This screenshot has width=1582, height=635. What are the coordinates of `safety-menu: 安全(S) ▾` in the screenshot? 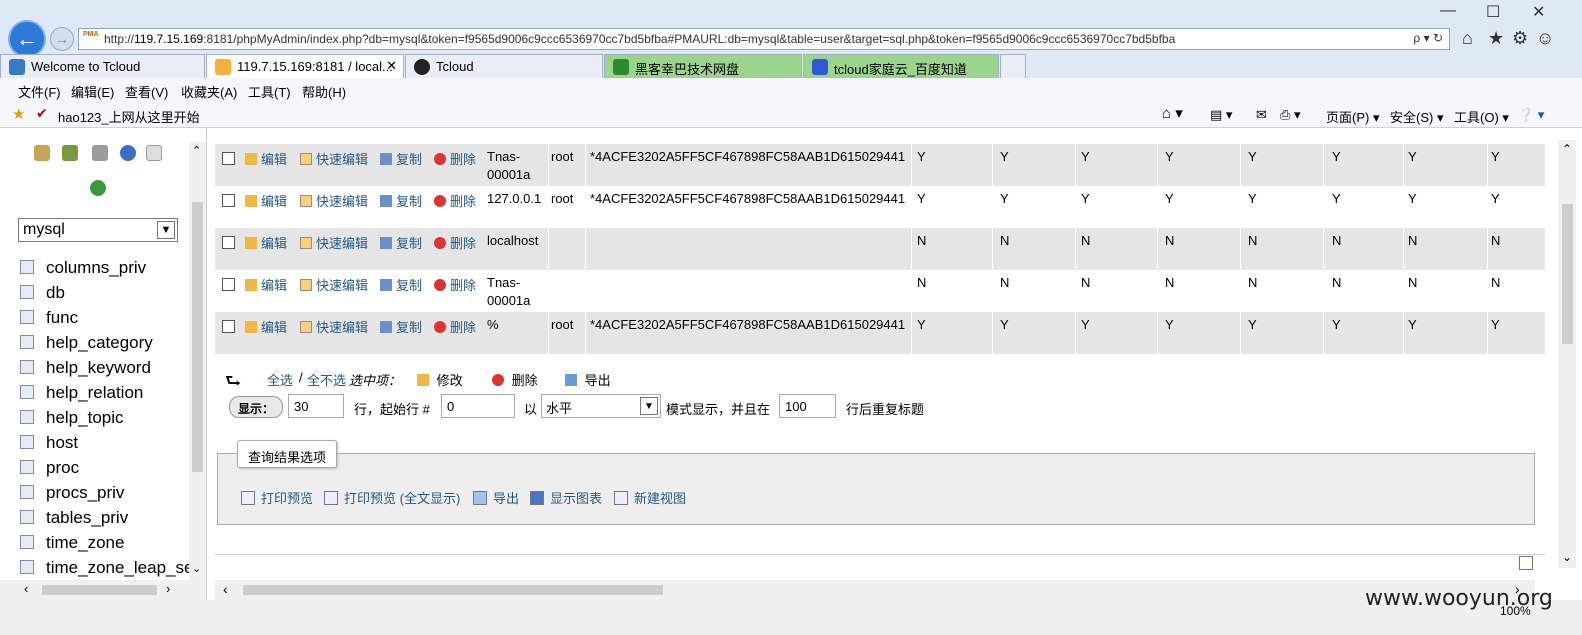 It's located at (1416, 116).